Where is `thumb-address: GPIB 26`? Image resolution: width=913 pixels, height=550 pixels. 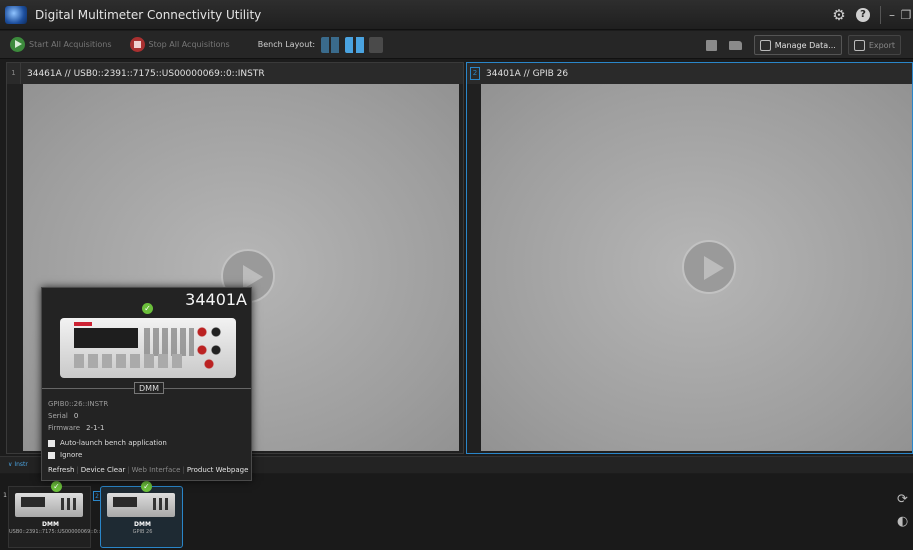
thumb-address: GPIB 26 is located at coordinates (142, 532).